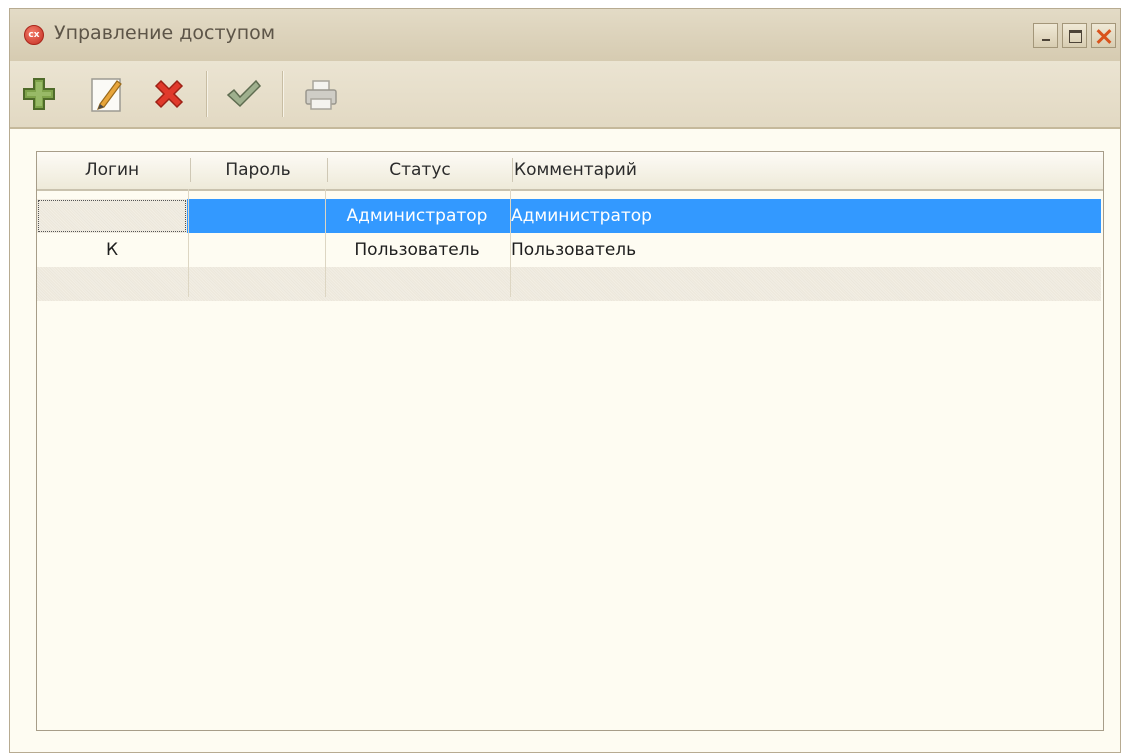  I want to click on table-row: К Пользователь Пользователь, so click(569, 250).